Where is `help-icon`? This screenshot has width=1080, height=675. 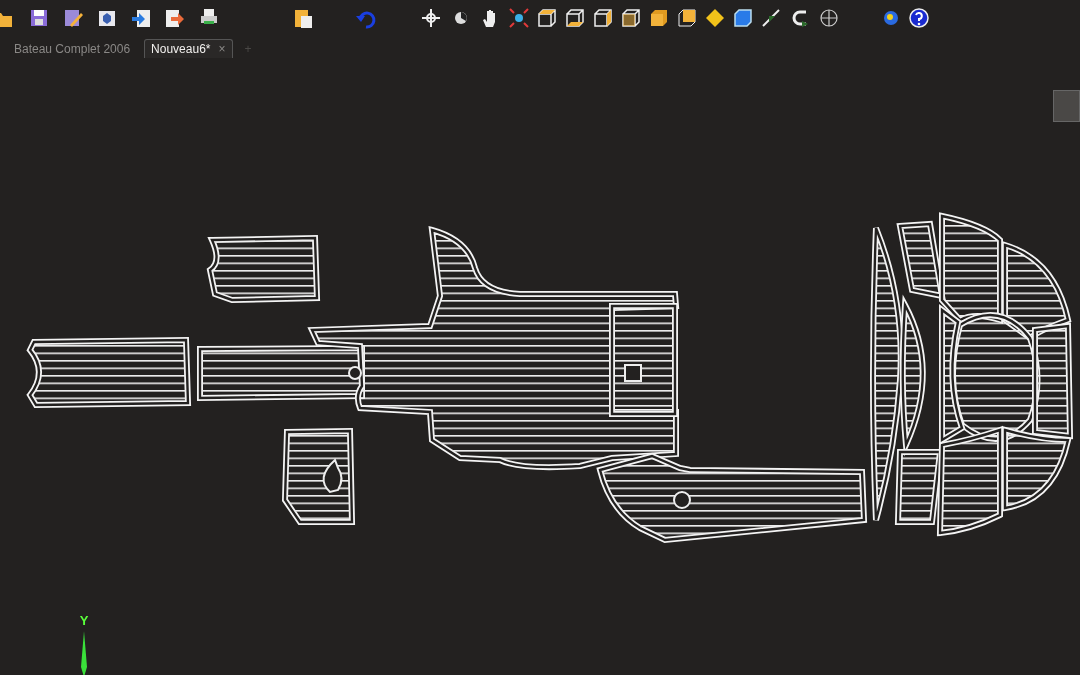
help-icon is located at coordinates (919, 18).